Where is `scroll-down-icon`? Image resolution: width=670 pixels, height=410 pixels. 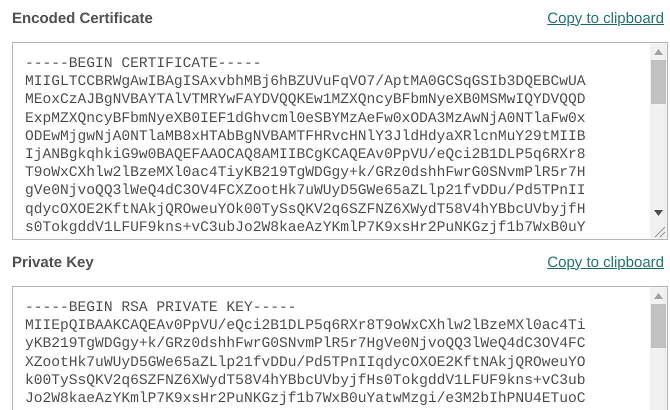
scroll-down-icon is located at coordinates (658, 213).